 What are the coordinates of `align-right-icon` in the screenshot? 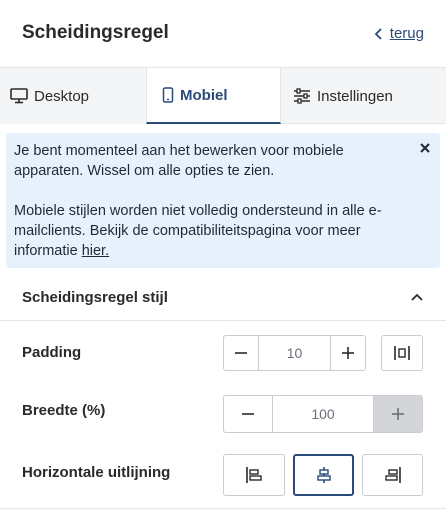 It's located at (392, 475).